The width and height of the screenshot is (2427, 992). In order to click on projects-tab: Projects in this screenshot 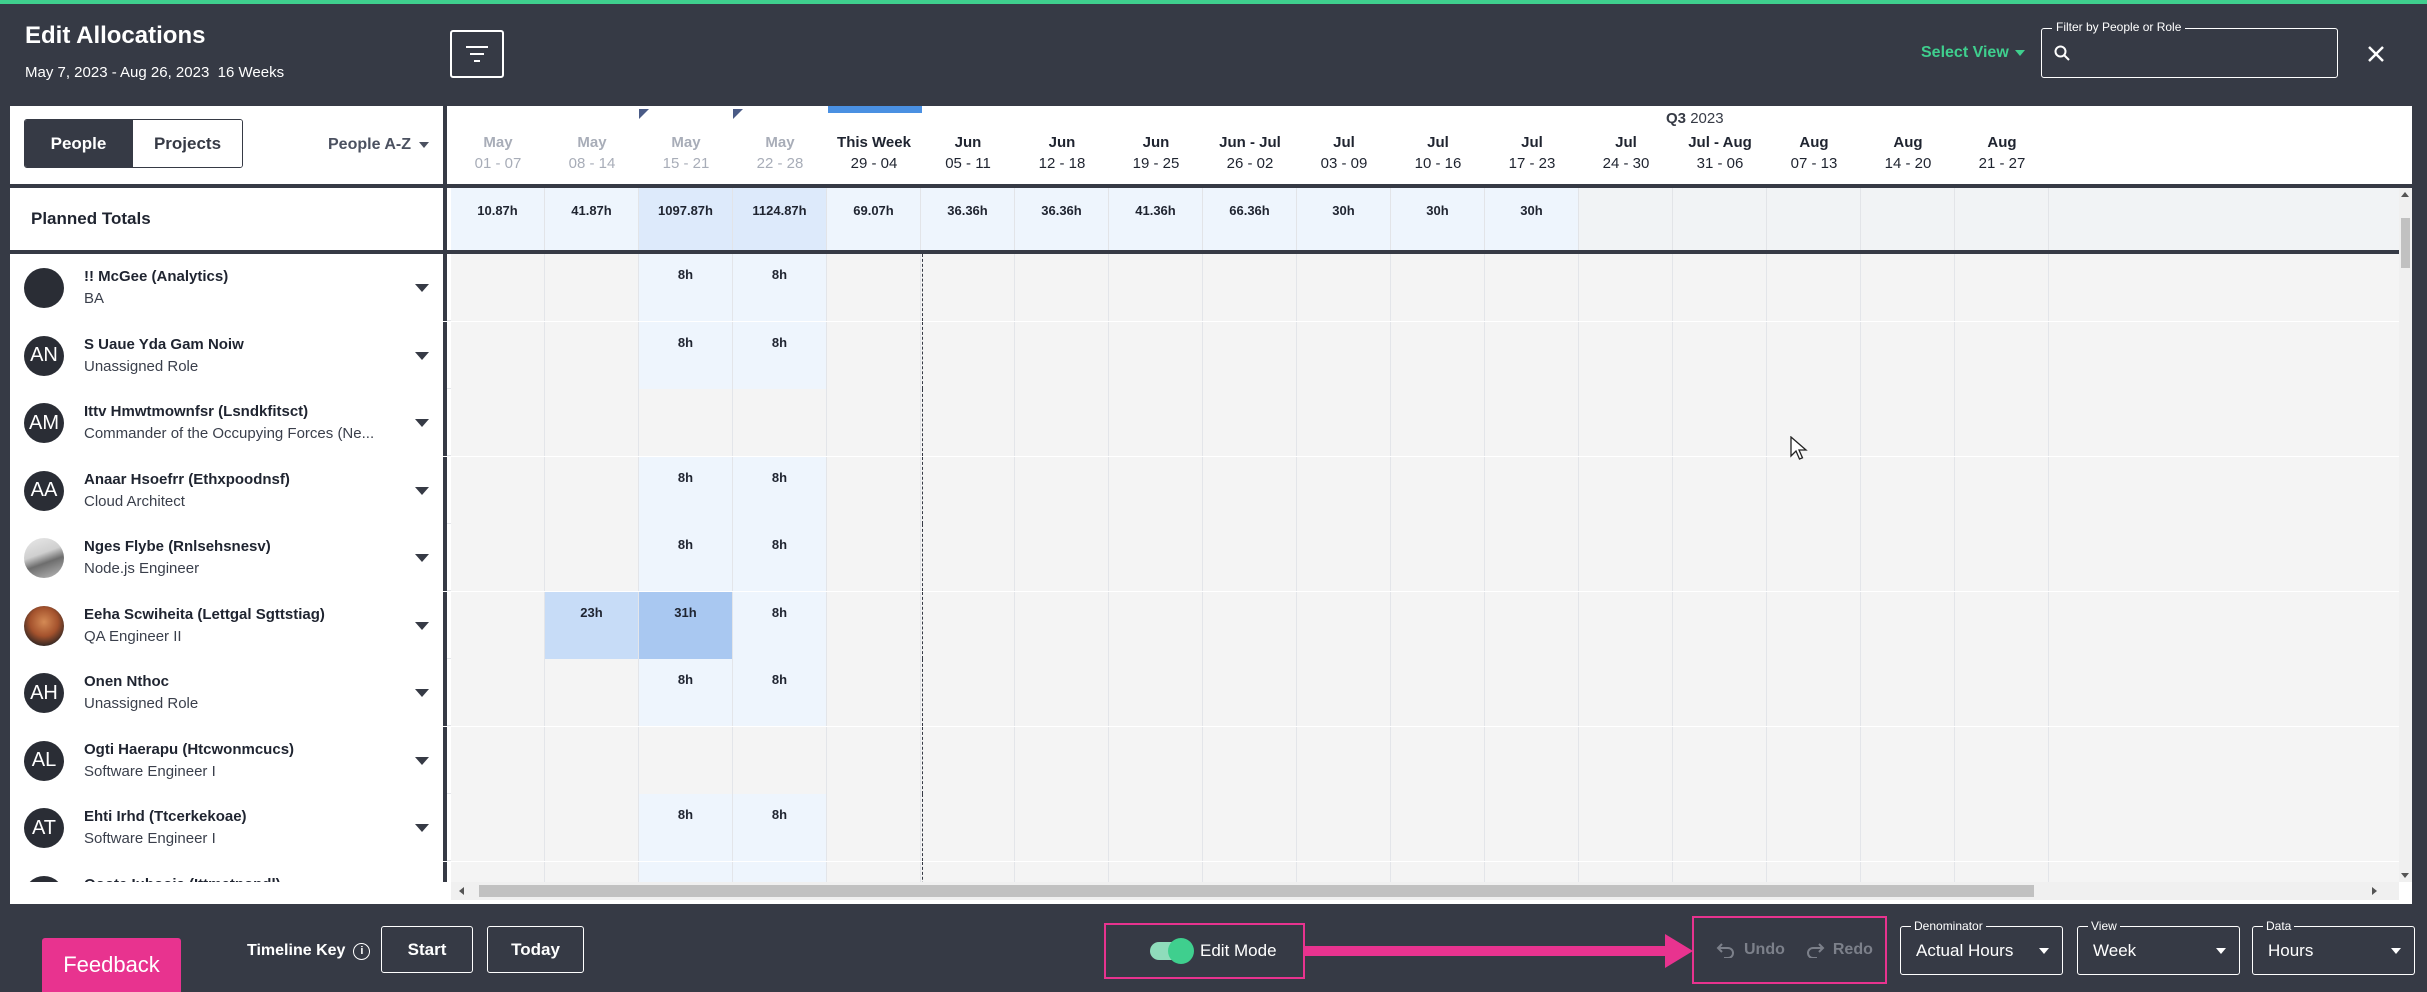, I will do `click(187, 143)`.